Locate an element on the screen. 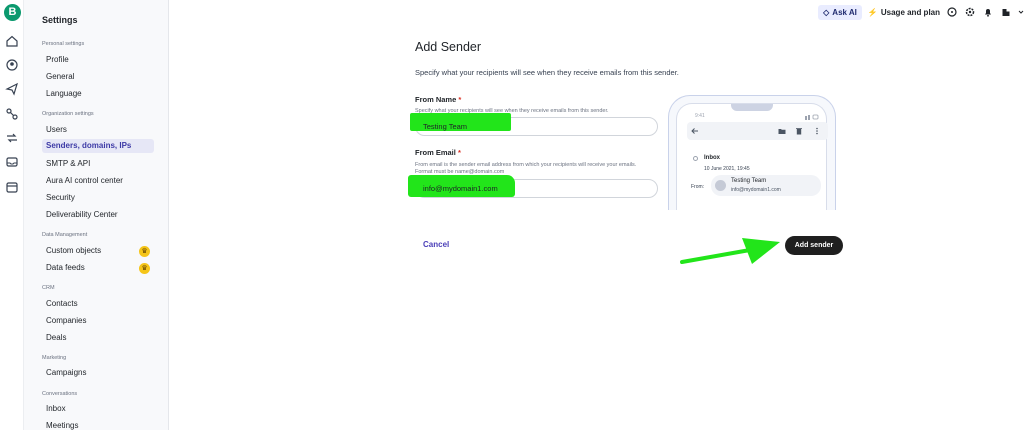 The image size is (1024, 430). preview-folder: Inbox is located at coordinates (712, 158).